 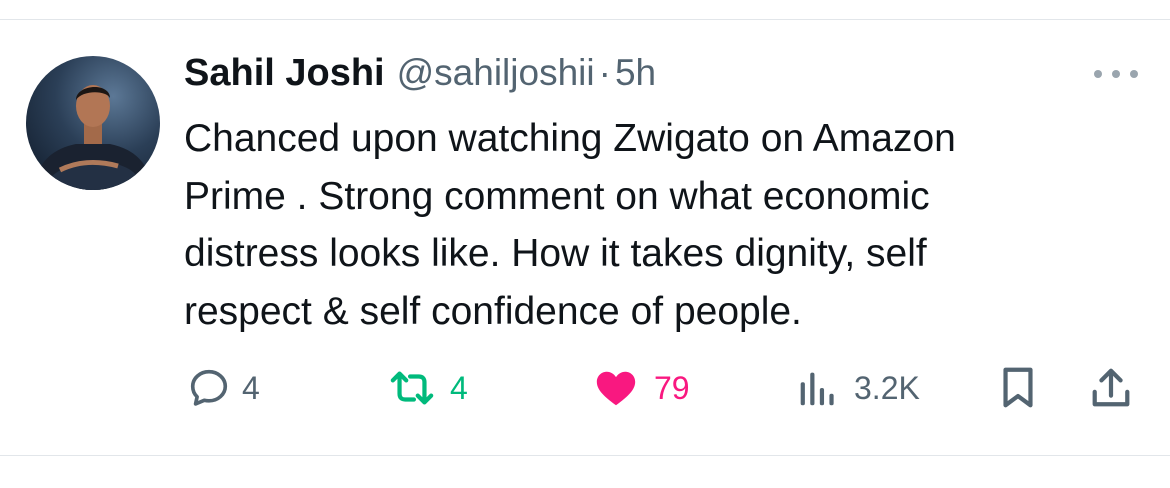 I want to click on like-button: 79, so click(x=641, y=388).